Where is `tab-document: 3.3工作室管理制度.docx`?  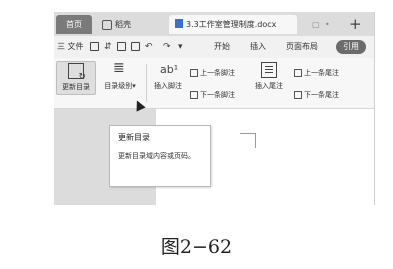
tab-document: 3.3工作室管理制度.docx is located at coordinates (233, 24).